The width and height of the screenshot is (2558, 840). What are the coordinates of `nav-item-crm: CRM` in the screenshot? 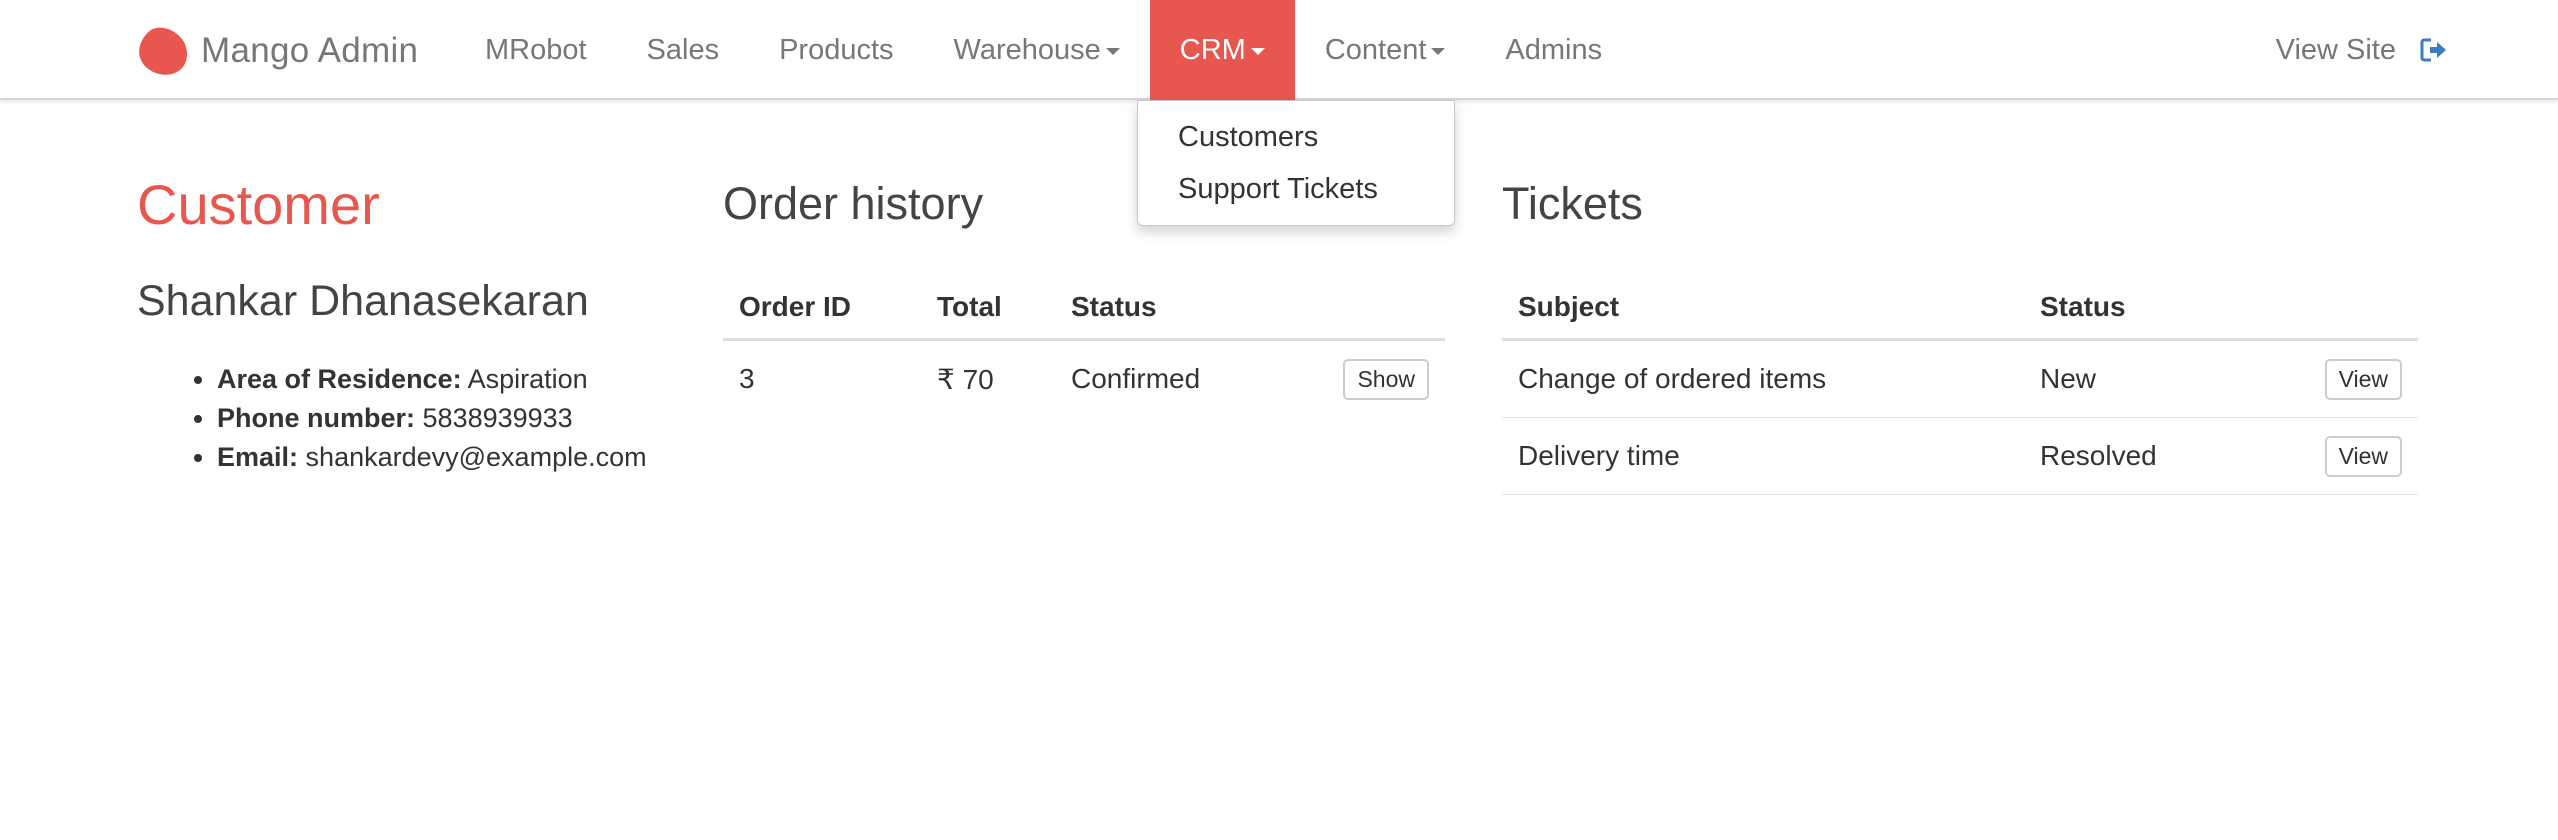 It's located at (1222, 50).